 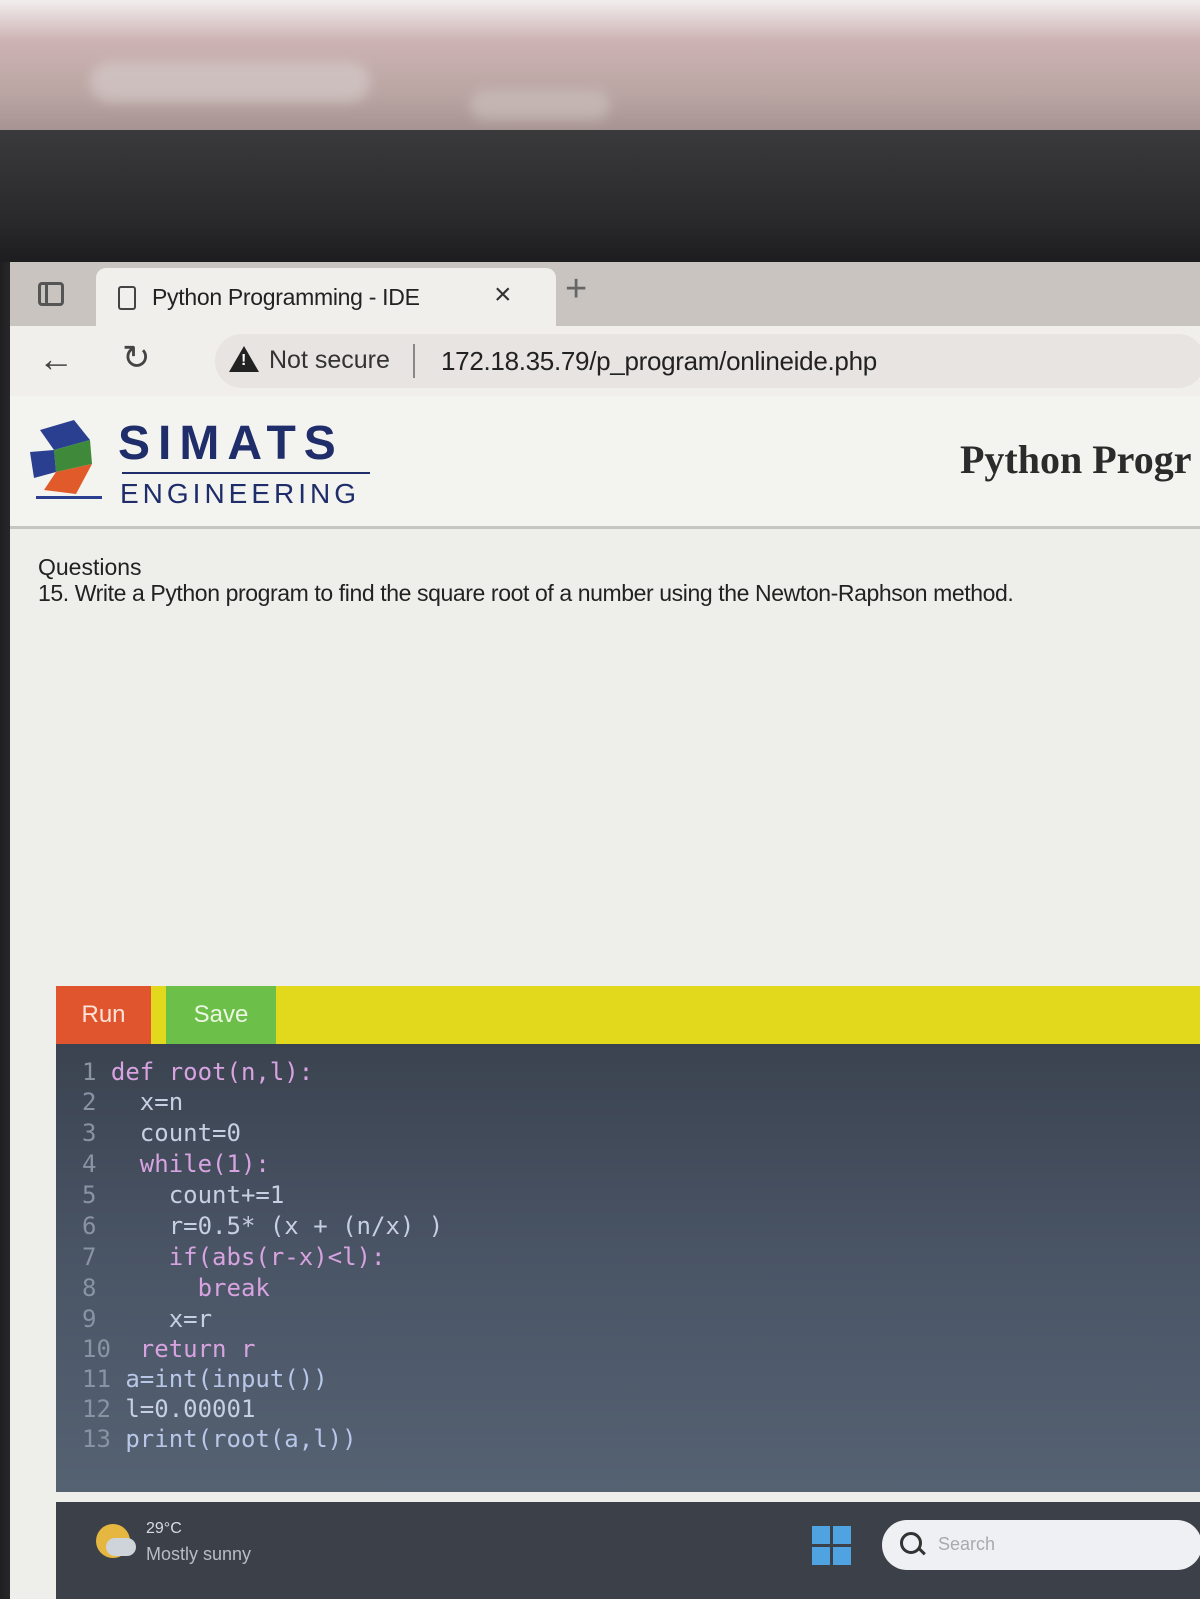 I want to click on simats-logo-icon, so click(x=66, y=459).